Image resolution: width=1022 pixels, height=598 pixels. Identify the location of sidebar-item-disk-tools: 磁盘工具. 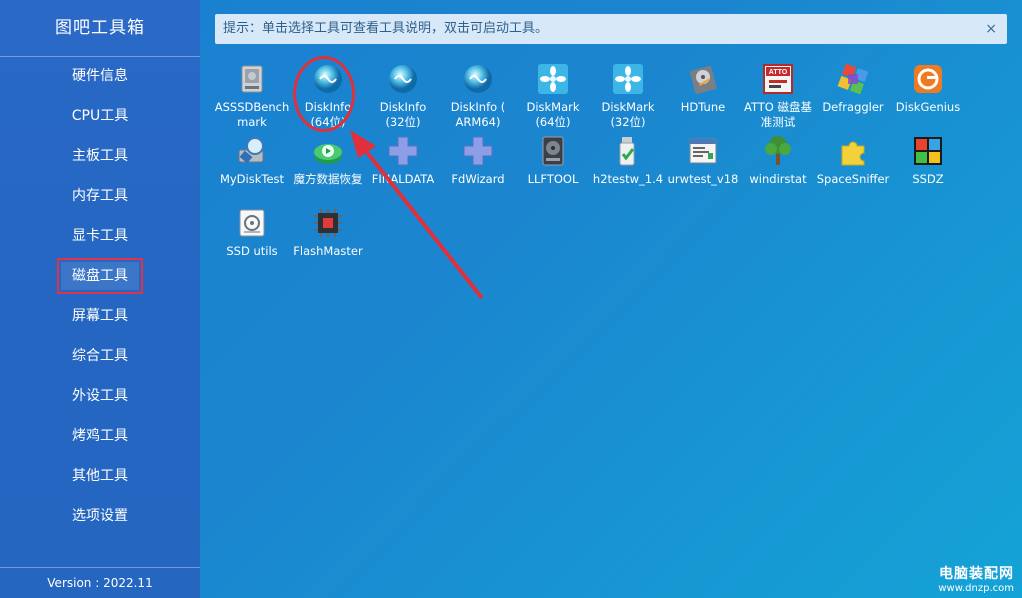
(100, 276).